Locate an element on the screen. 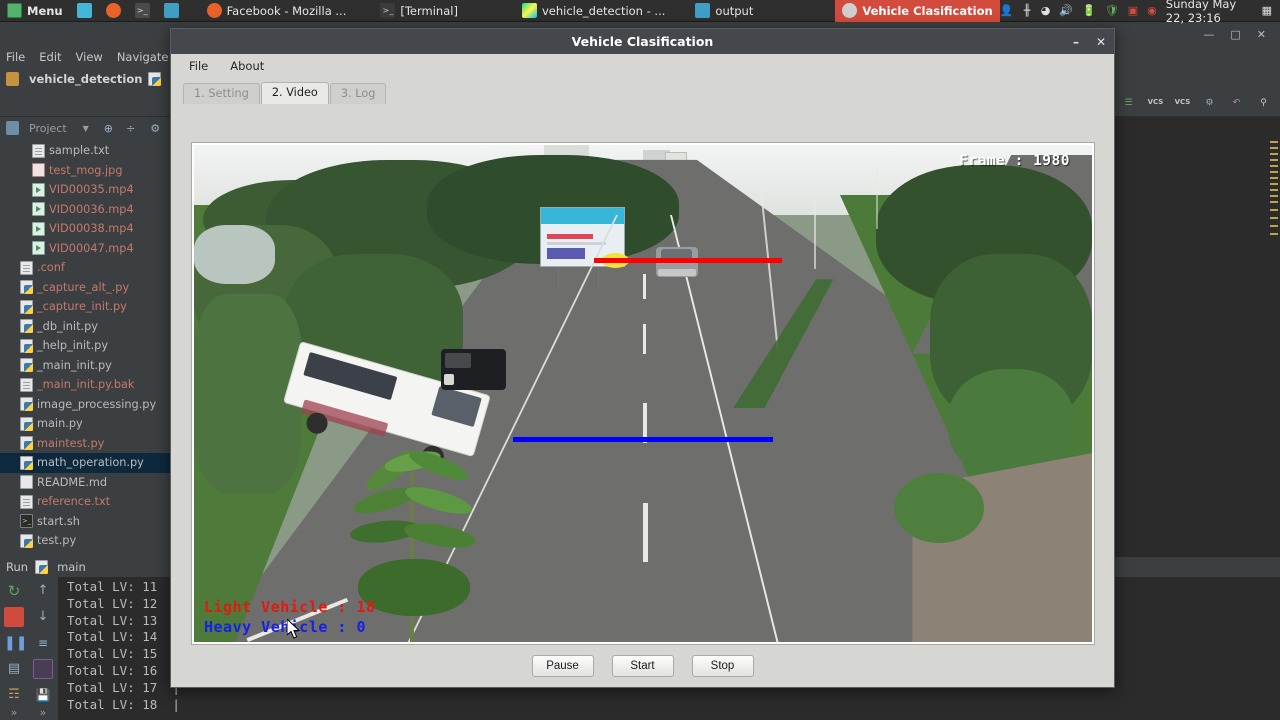 The image size is (1280, 720). tree-item: _main_init.py is located at coordinates (87, 366).